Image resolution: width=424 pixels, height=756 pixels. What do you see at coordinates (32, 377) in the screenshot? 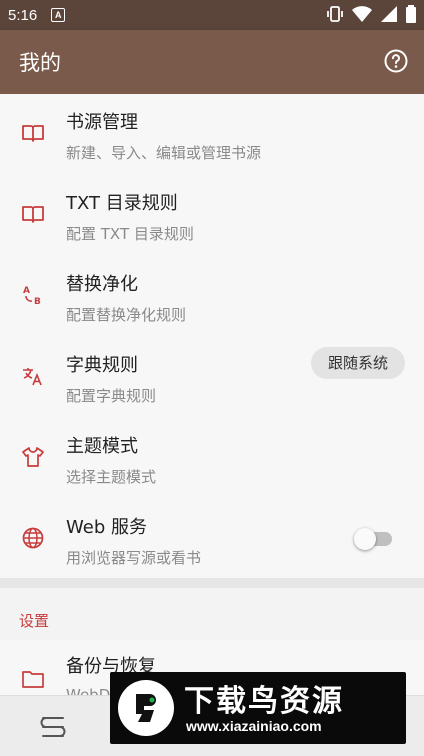
I see `translate-icon` at bounding box center [32, 377].